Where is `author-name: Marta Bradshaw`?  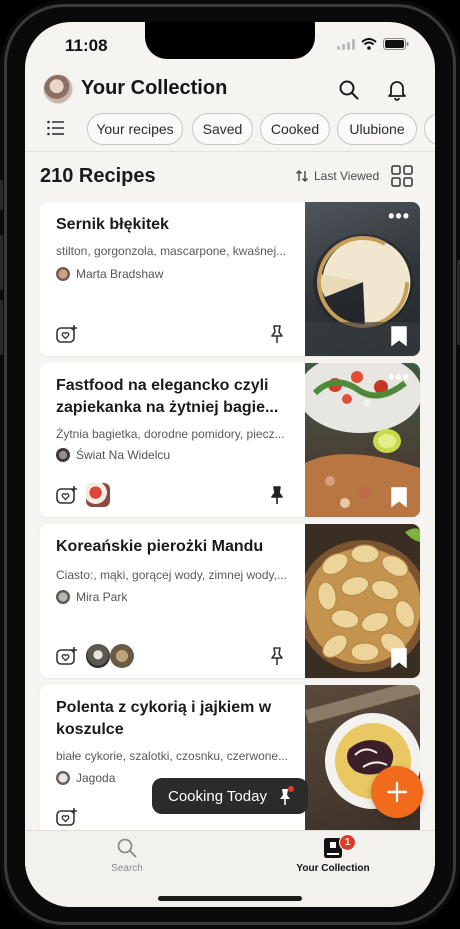
author-name: Marta Bradshaw is located at coordinates (120, 274).